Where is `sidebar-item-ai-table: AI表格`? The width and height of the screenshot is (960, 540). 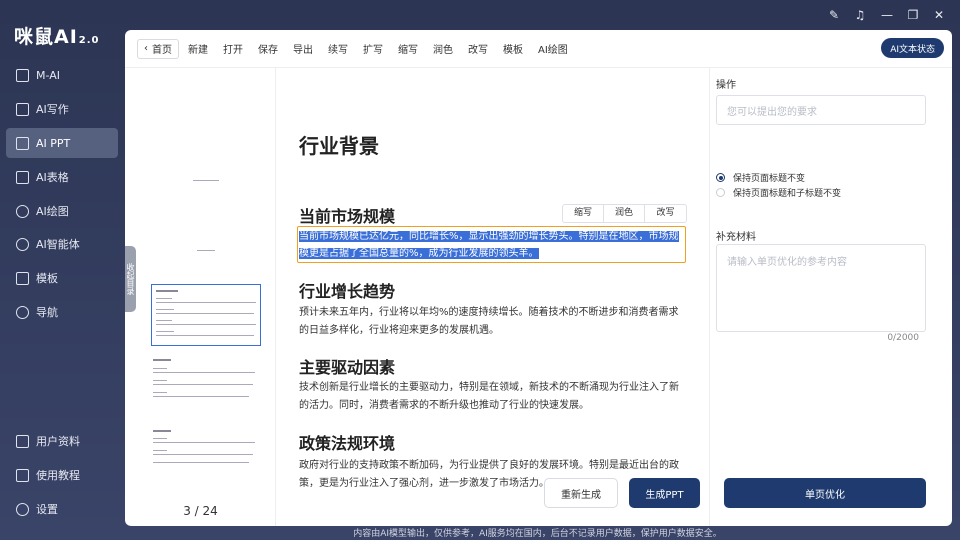 sidebar-item-ai-table: AI表格 is located at coordinates (62, 177).